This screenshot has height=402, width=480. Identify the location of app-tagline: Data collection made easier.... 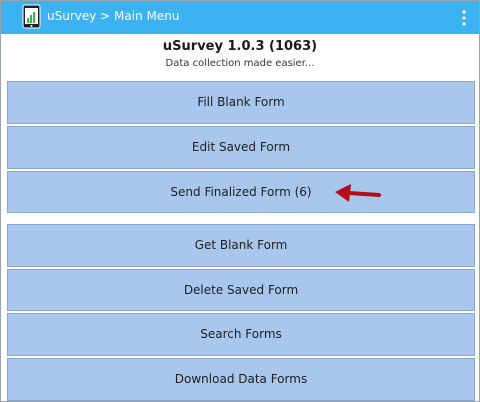
(240, 63).